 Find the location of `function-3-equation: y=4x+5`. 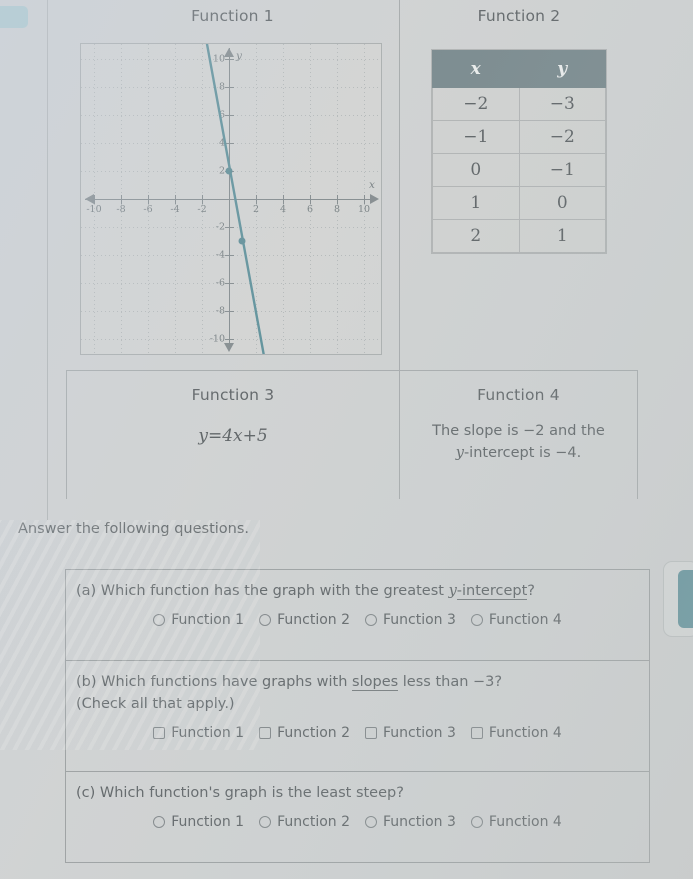

function-3-equation: y=4x+5 is located at coordinates (233, 436).